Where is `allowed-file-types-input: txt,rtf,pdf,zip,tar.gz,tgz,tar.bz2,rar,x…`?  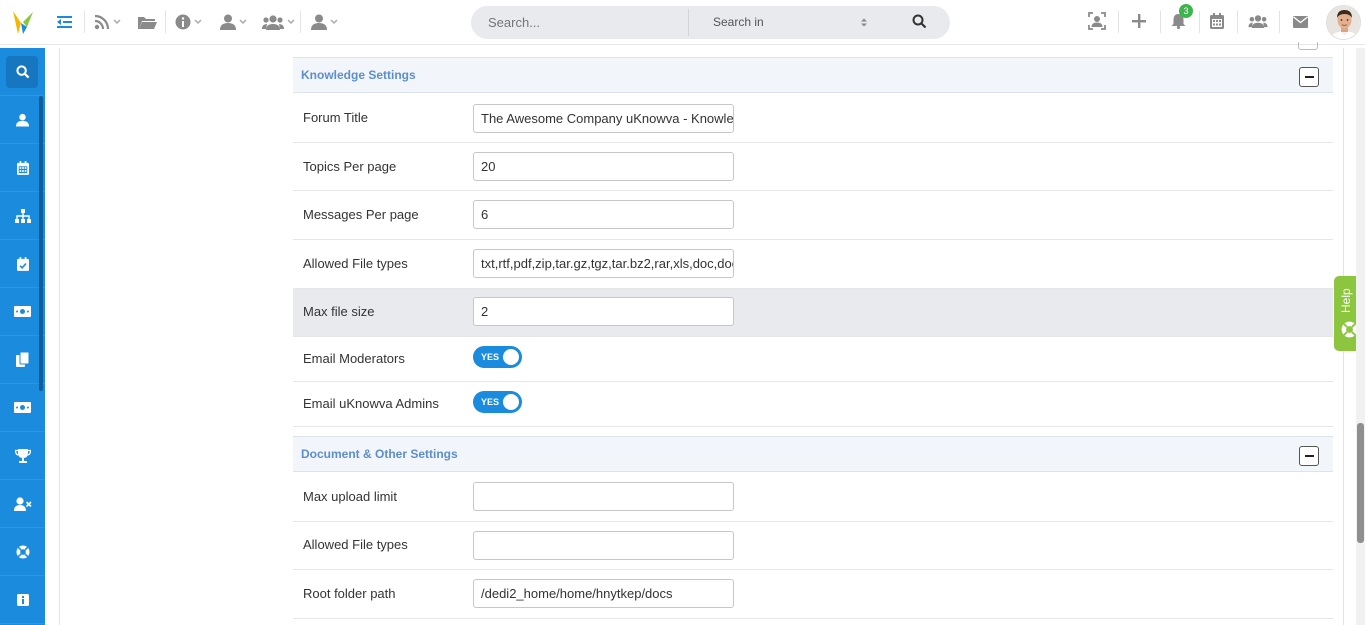
allowed-file-types-input: txt,rtf,pdf,zip,tar.gz,tgz,tar.bz2,rar,x… is located at coordinates (603, 263).